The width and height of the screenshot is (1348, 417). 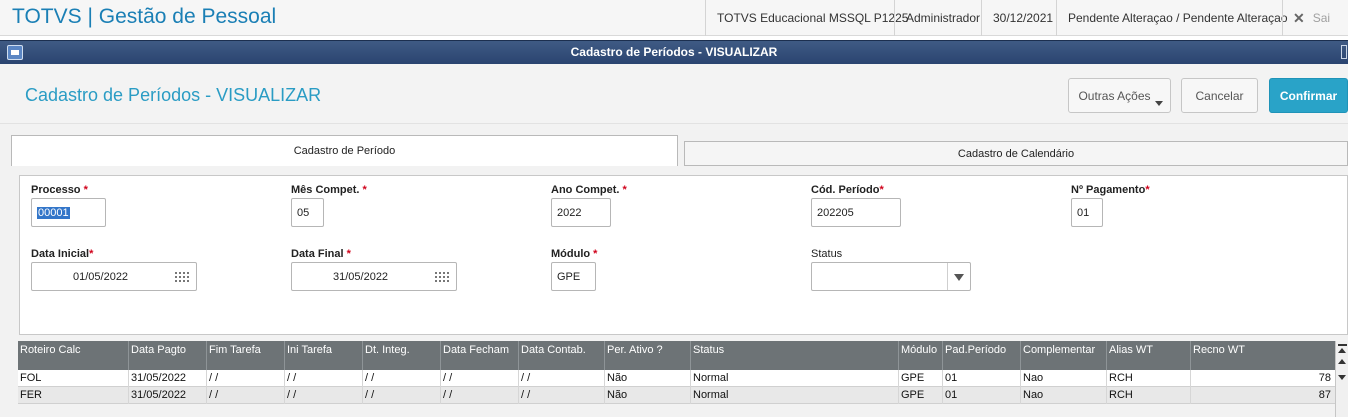 I want to click on environment-label: TOTVS Educacional MSSQL P1225, so click(x=812, y=18).